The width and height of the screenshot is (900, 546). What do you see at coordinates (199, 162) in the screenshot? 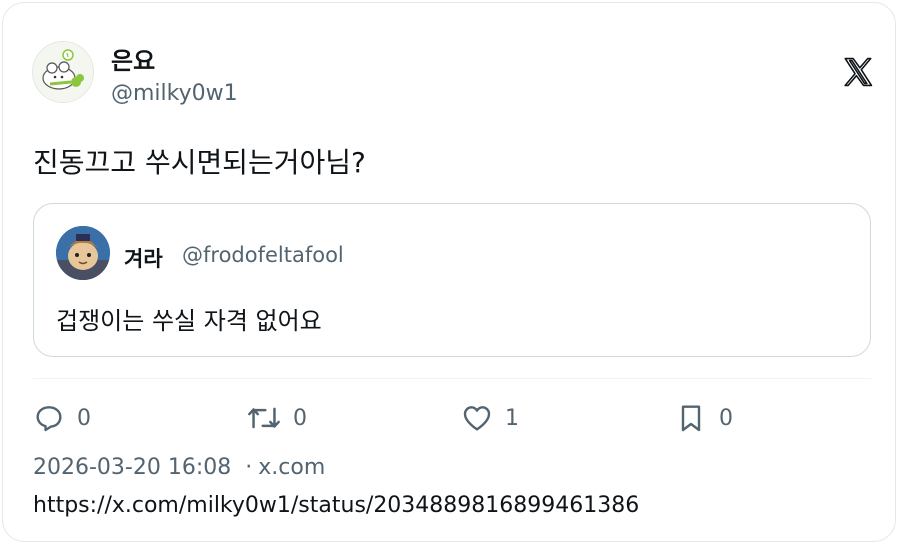
I see `tweet-text: 진동끄고 쑤시면되는거아님?` at bounding box center [199, 162].